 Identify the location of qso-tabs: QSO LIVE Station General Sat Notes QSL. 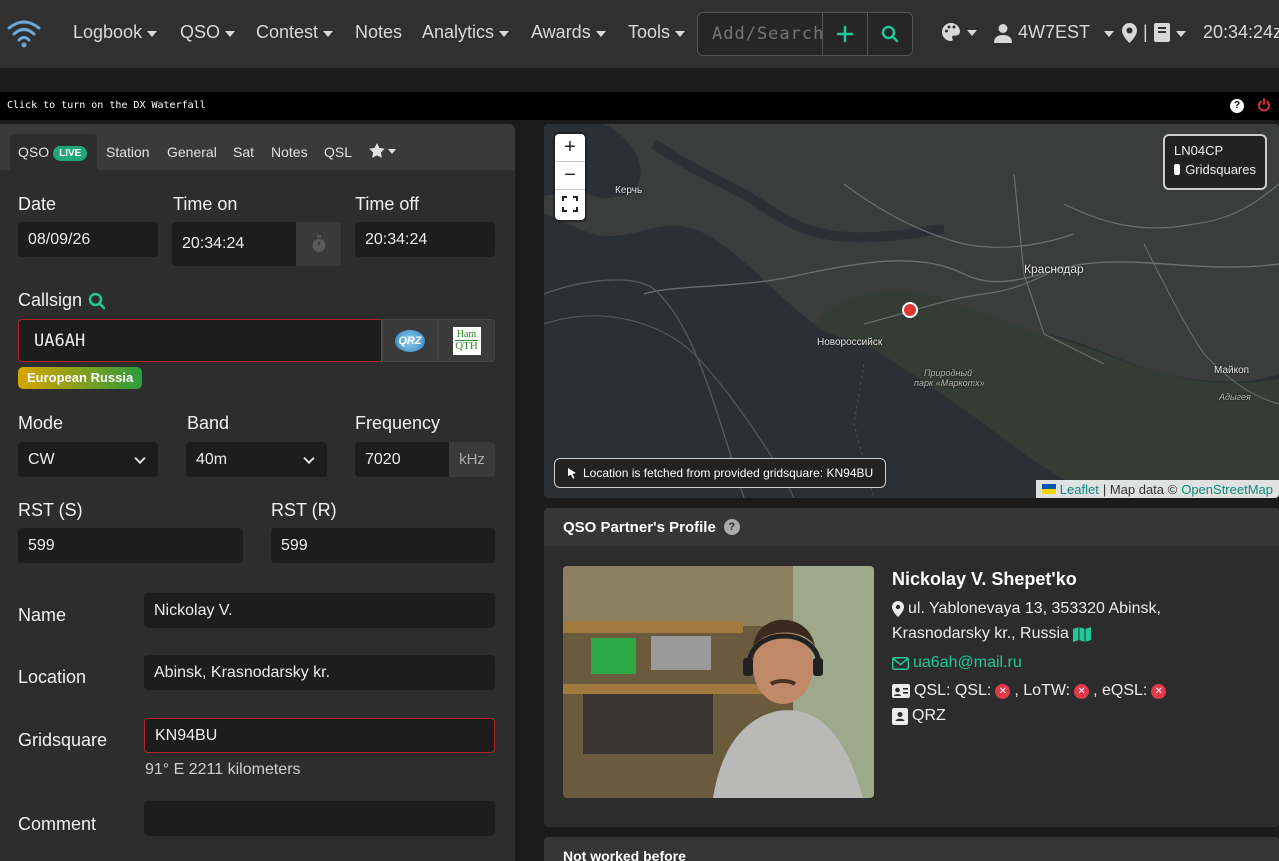
(257, 147).